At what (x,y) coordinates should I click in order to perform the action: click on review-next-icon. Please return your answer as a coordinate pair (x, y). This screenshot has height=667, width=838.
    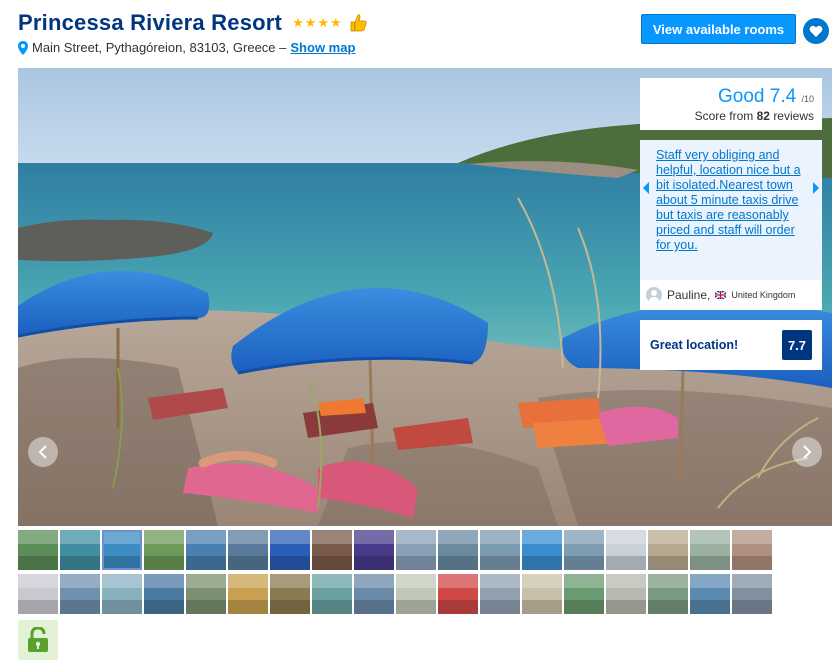
    Looking at the image, I should click on (816, 188).